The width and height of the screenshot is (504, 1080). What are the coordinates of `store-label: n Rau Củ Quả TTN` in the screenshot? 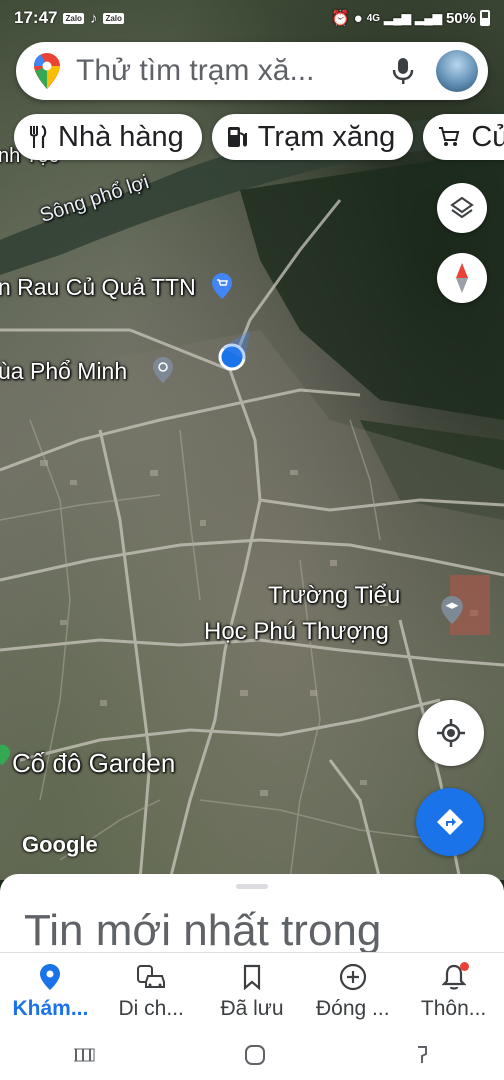 It's located at (98, 287).